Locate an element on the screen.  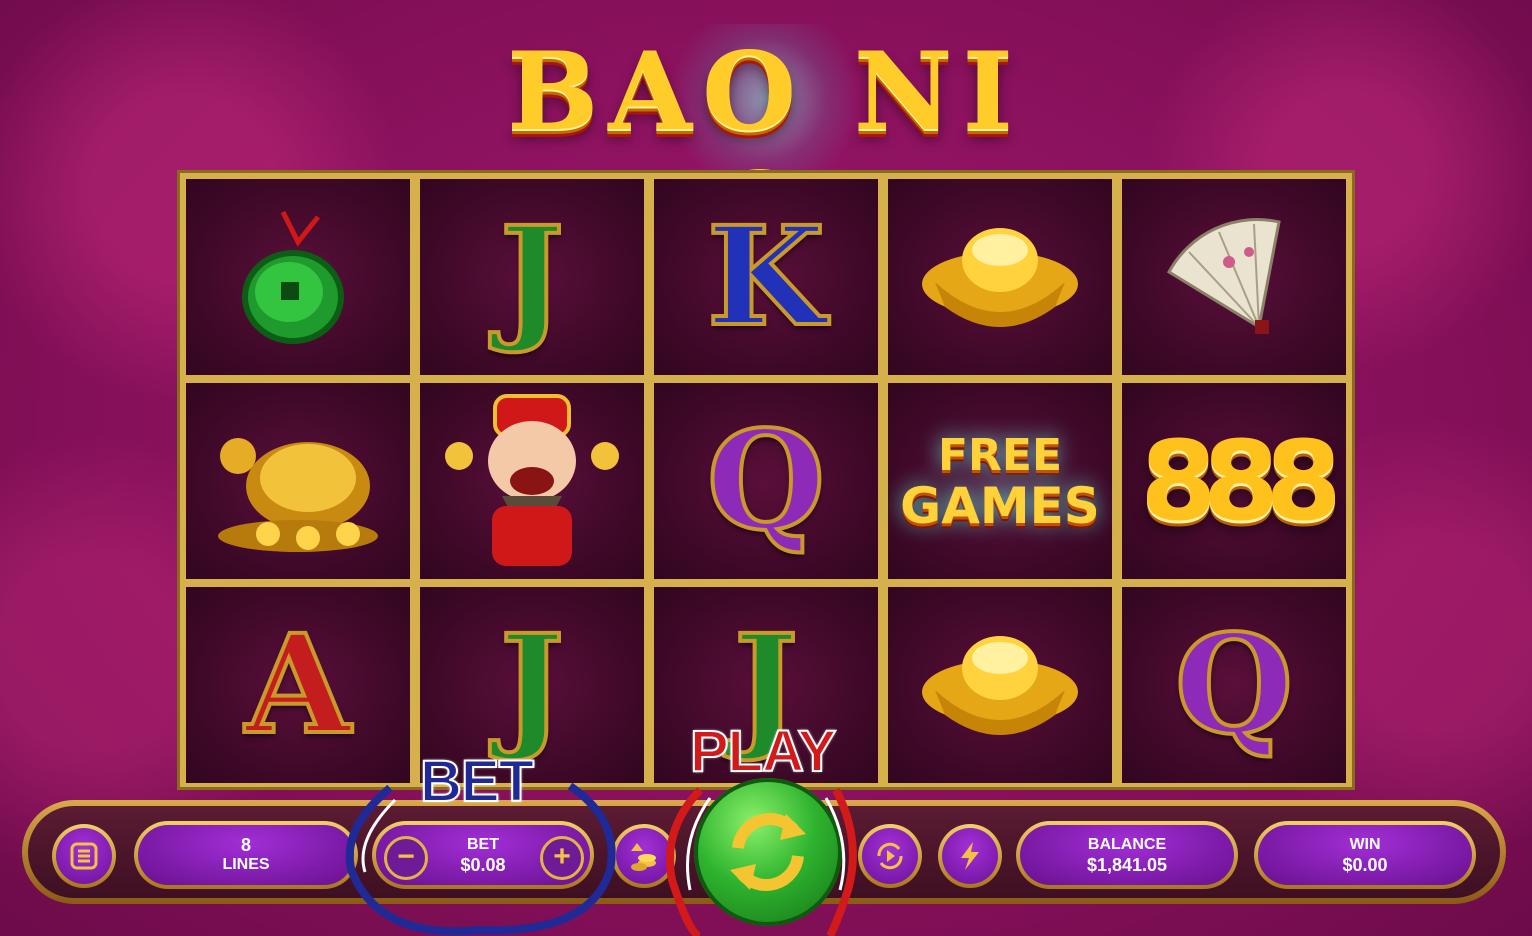
win-label: WIN is located at coordinates (1365, 844).